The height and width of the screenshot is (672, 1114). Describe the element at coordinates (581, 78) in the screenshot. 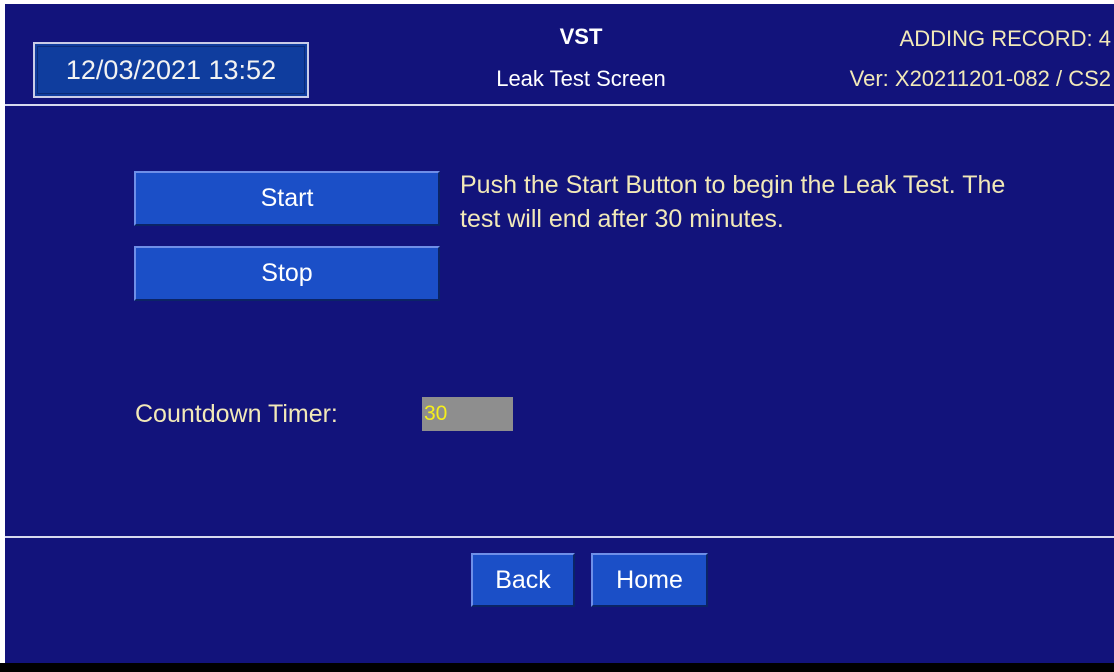

I see `screen-title: Leak Test Screen` at that location.